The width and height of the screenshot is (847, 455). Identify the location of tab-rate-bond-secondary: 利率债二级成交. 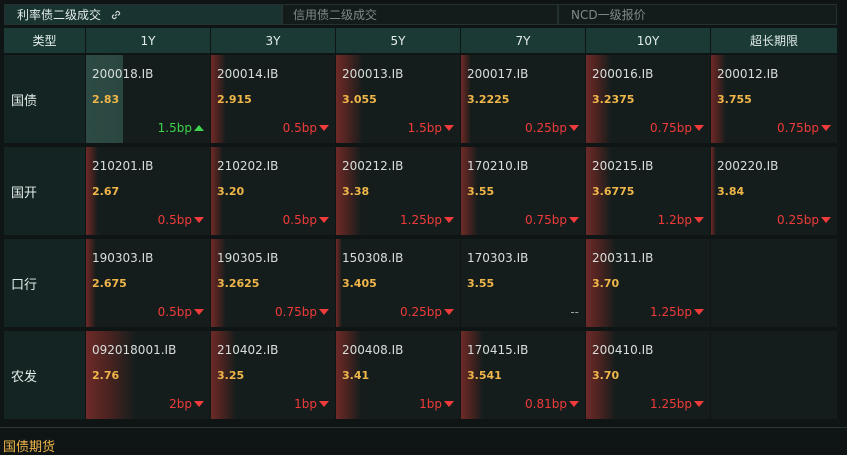
(143, 14).